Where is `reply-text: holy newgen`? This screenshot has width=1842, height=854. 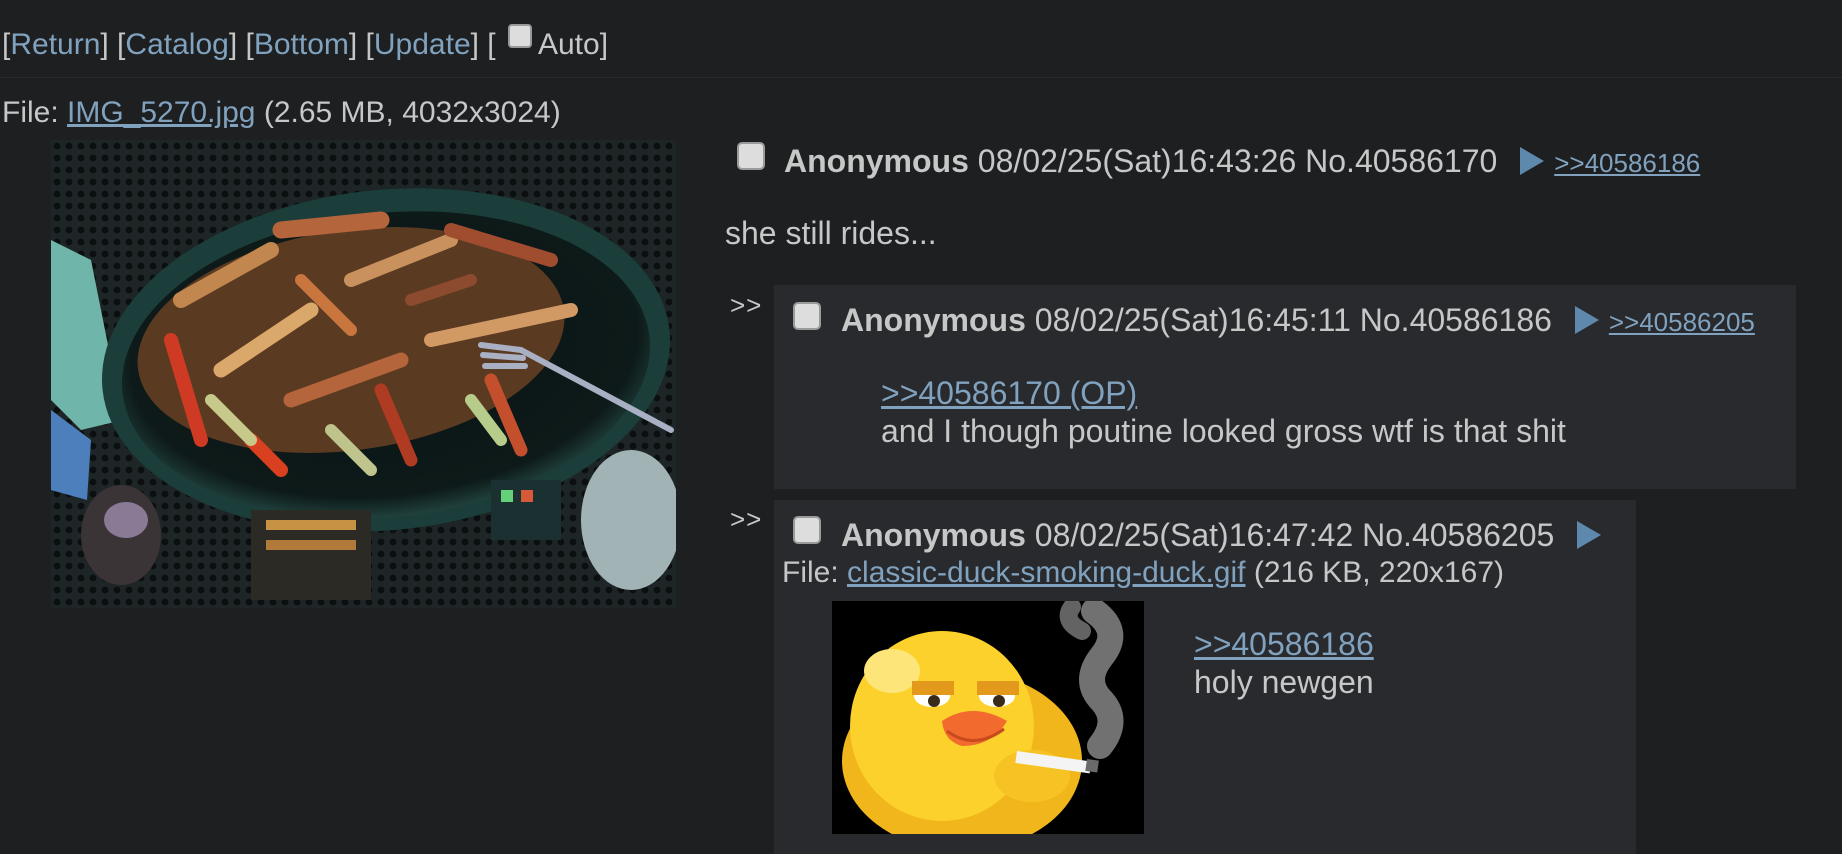
reply-text: holy newgen is located at coordinates (1284, 682).